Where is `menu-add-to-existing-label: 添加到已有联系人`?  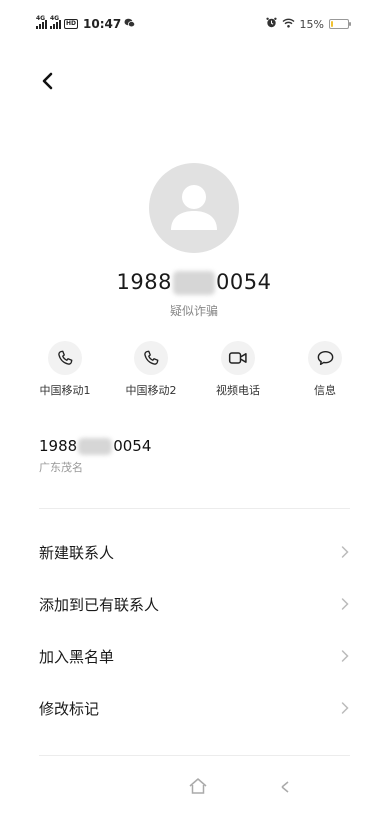 menu-add-to-existing-label: 添加到已有联系人 is located at coordinates (99, 604).